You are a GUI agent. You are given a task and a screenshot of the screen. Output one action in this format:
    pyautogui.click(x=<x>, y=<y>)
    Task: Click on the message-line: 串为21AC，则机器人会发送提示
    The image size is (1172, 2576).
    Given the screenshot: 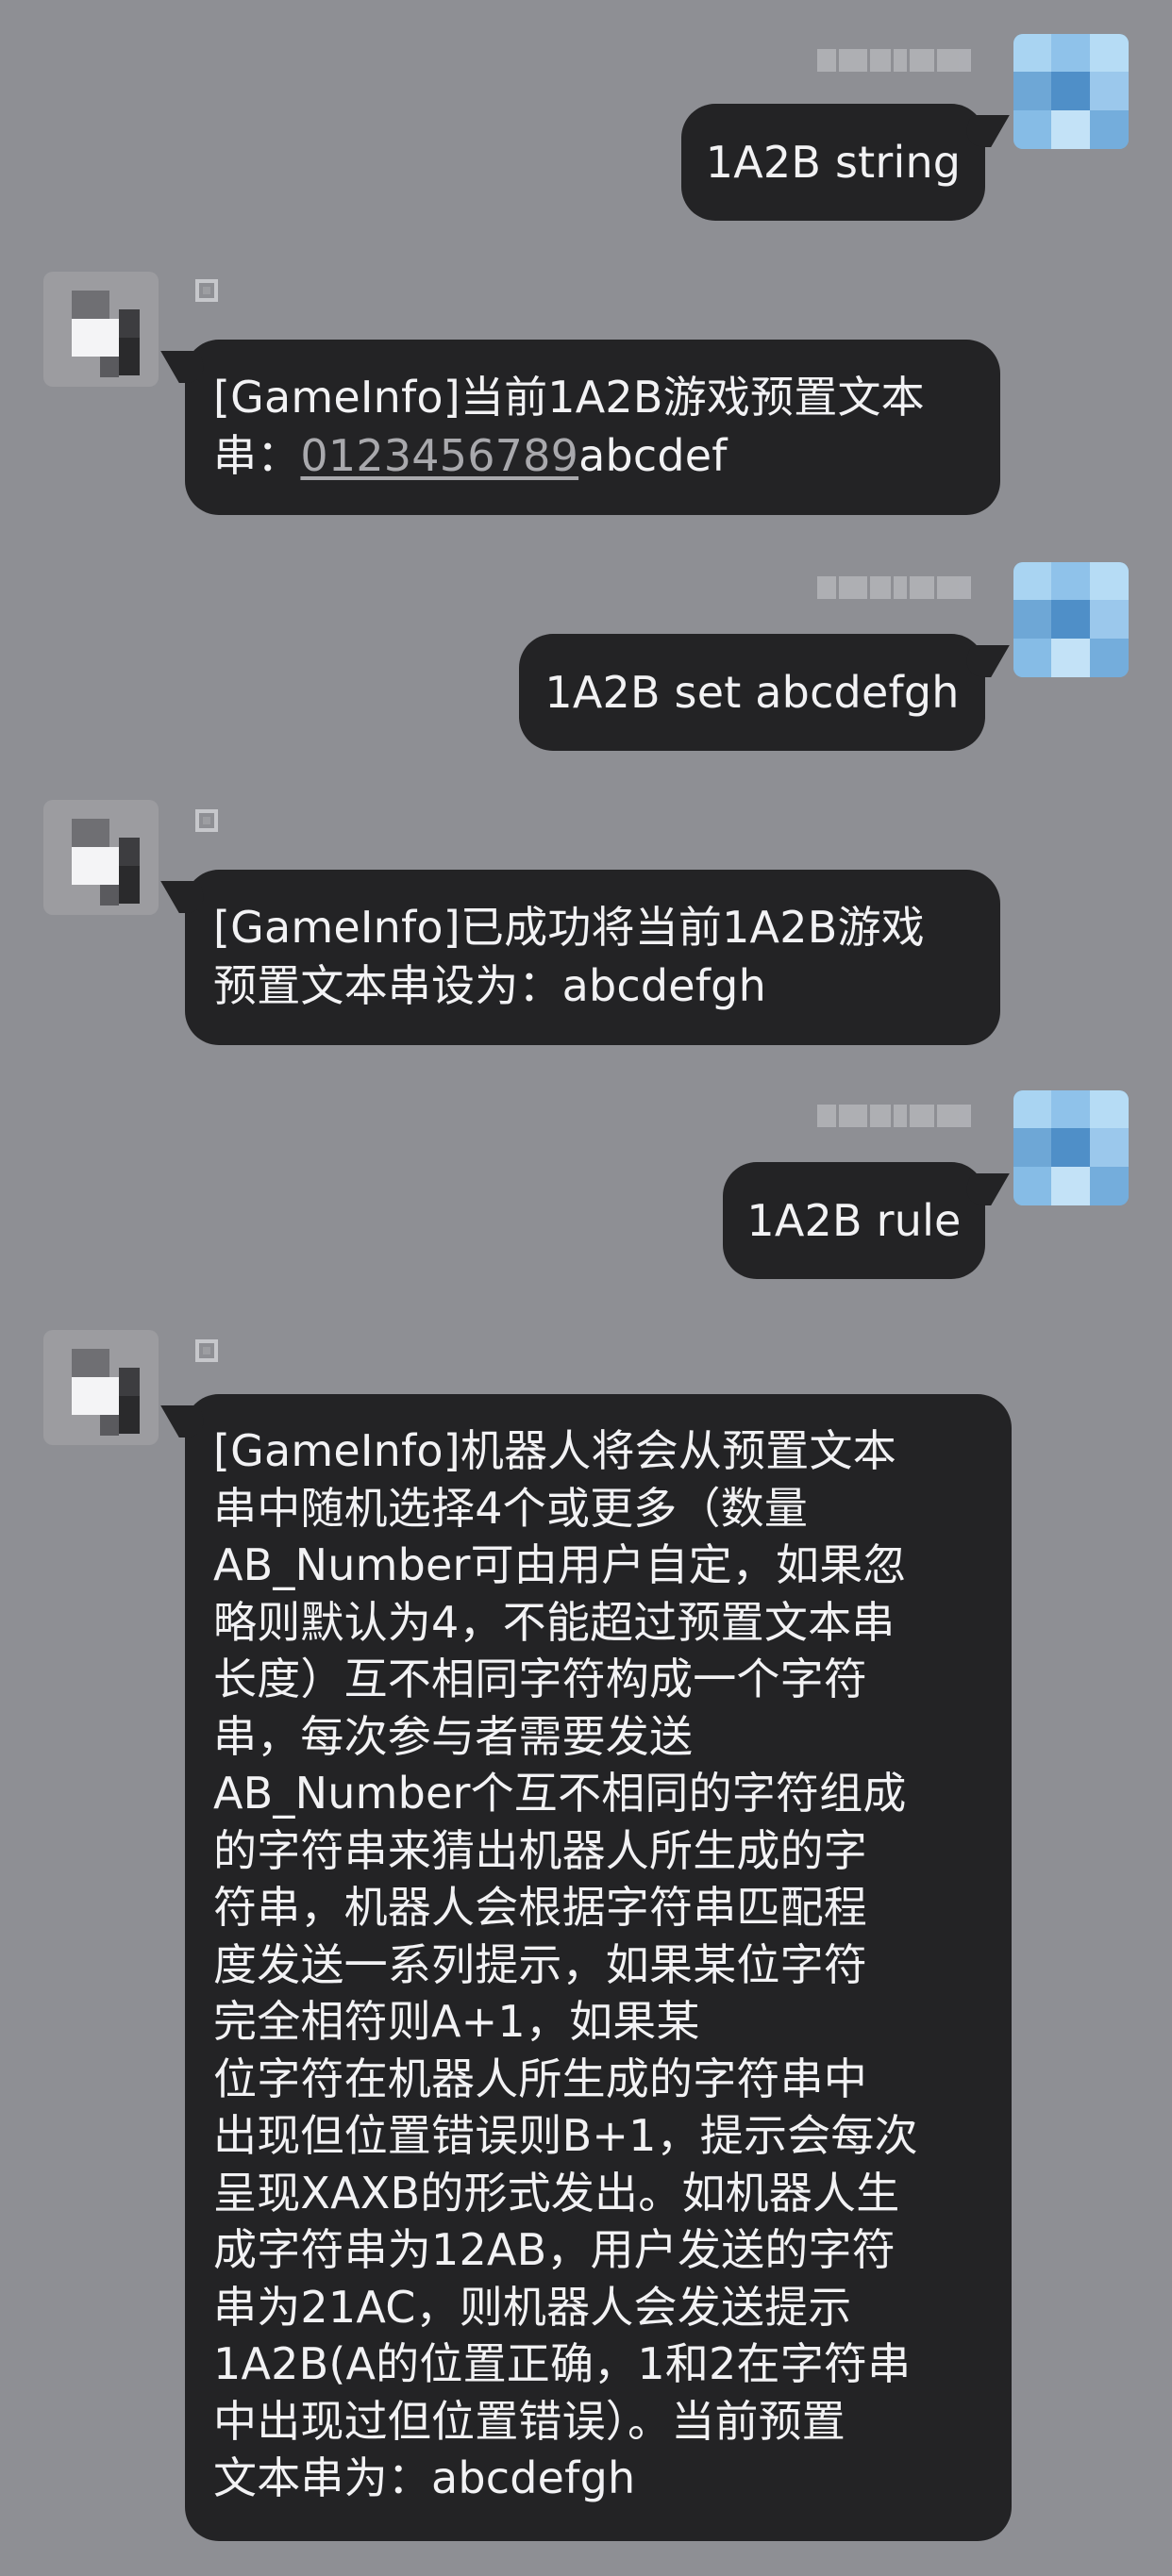 What is the action you would take?
    pyautogui.click(x=532, y=2307)
    